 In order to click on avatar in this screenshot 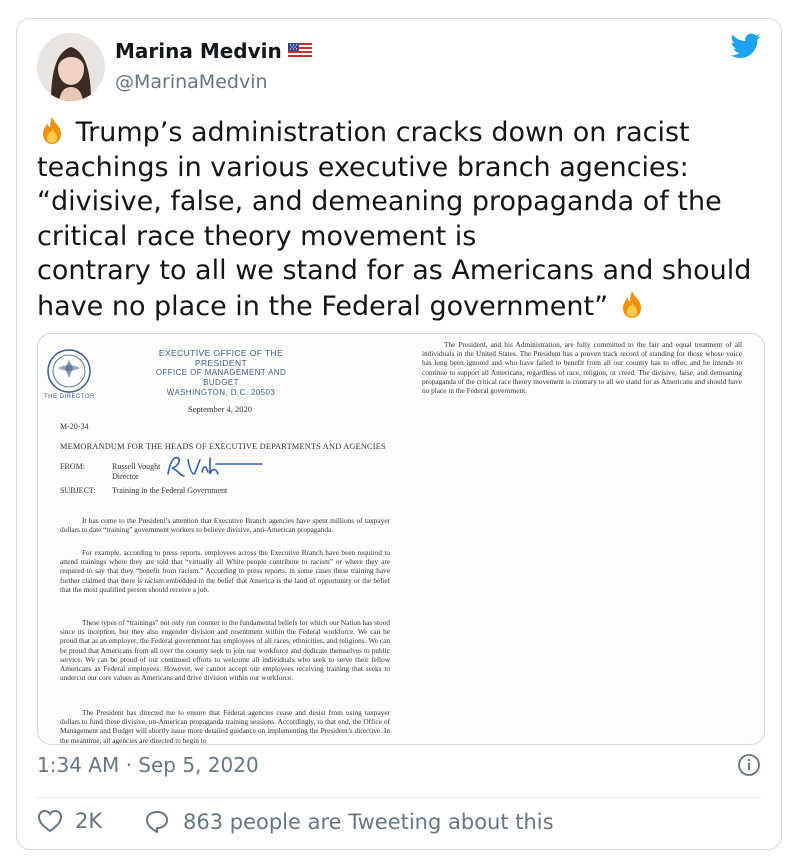, I will do `click(71, 67)`.